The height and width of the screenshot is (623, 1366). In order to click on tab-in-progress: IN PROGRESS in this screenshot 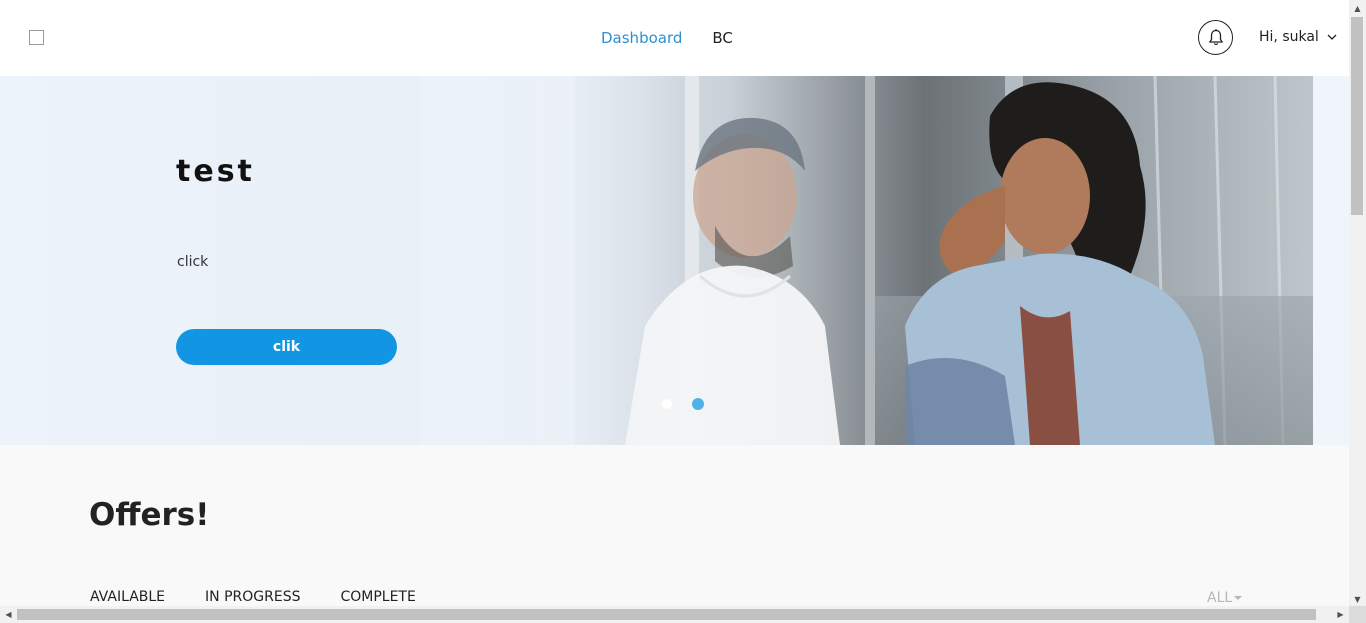, I will do `click(252, 597)`.